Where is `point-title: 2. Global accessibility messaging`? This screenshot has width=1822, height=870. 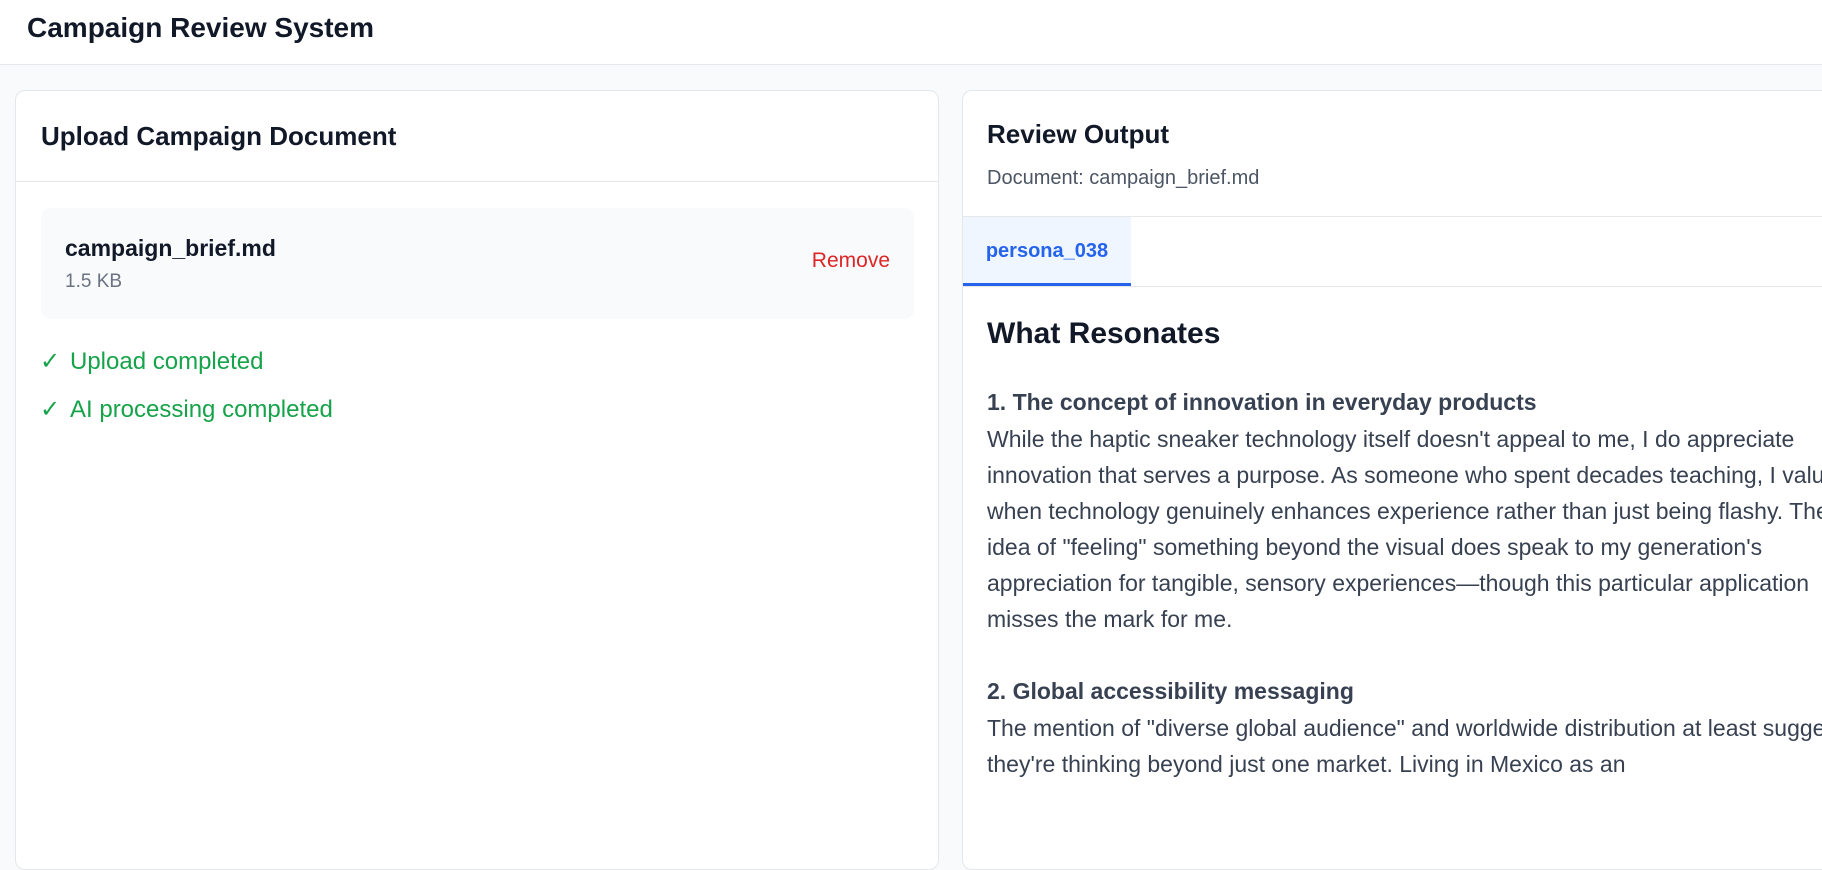
point-title: 2. Global accessibility messaging is located at coordinates (1170, 691).